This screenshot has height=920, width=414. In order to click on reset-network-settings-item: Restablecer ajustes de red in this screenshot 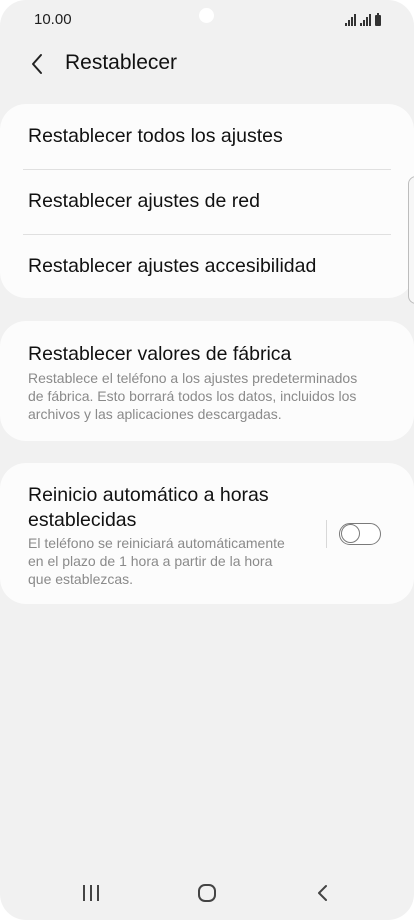, I will do `click(207, 202)`.